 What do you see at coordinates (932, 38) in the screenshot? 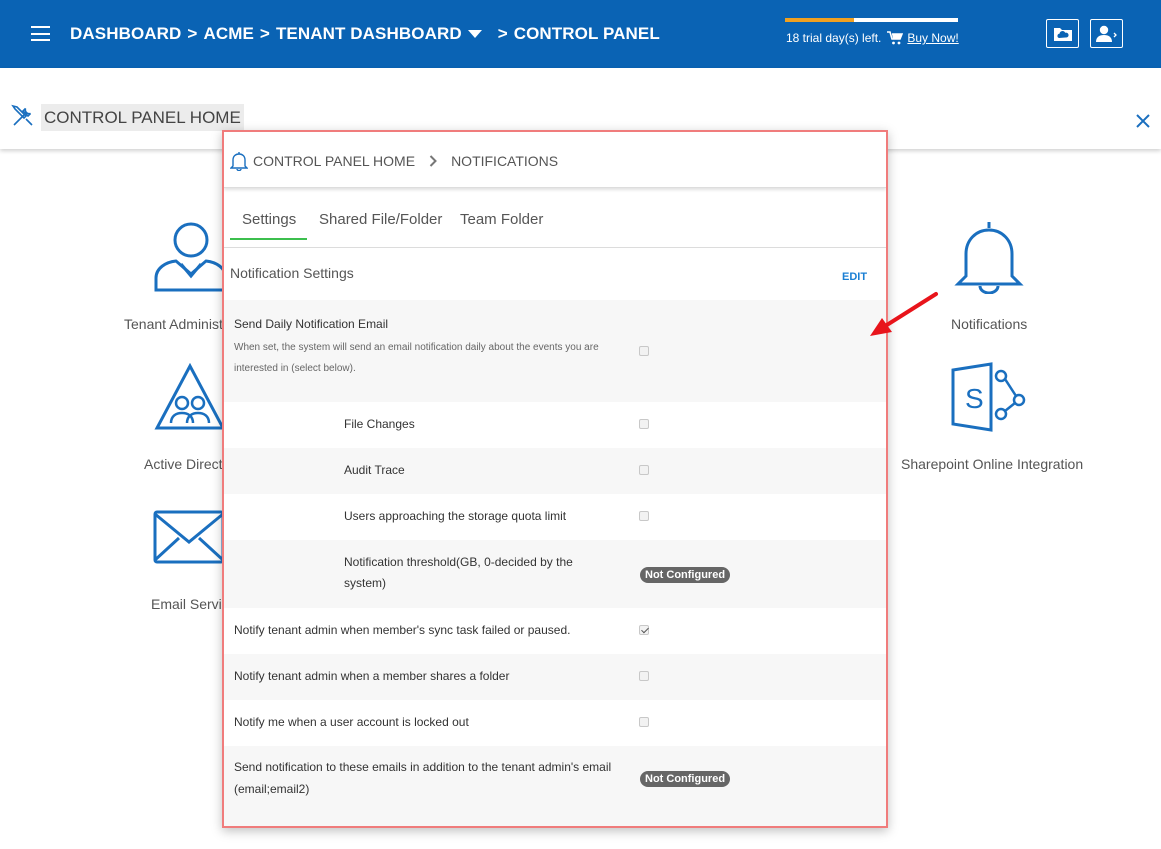
I see `buy-now-link: Buy Now!` at bounding box center [932, 38].